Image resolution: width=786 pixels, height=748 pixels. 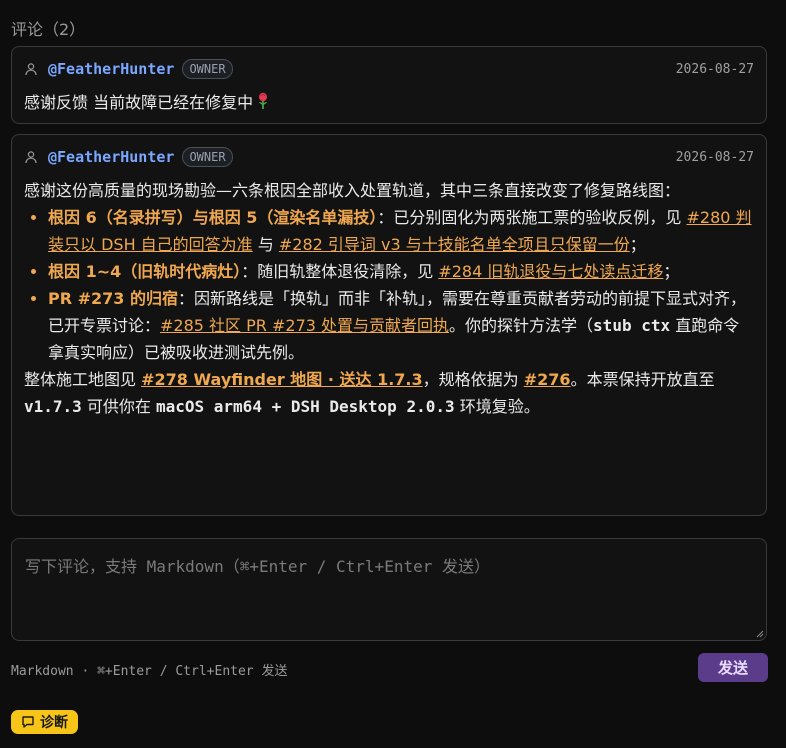 I want to click on diagnose-button: 诊断, so click(x=44, y=722).